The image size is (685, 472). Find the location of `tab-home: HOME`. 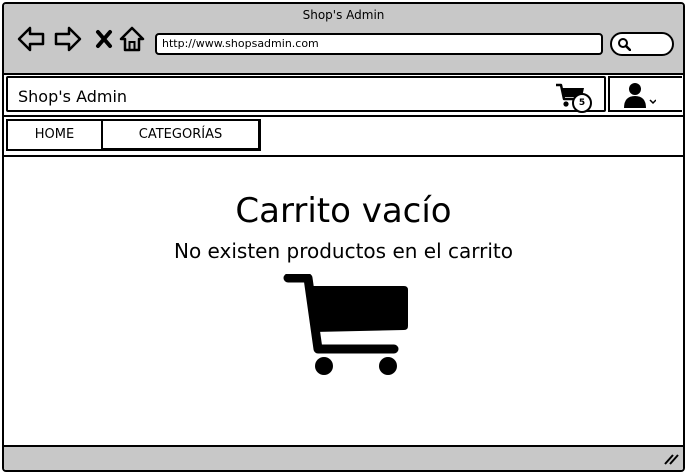

tab-home: HOME is located at coordinates (54, 135).